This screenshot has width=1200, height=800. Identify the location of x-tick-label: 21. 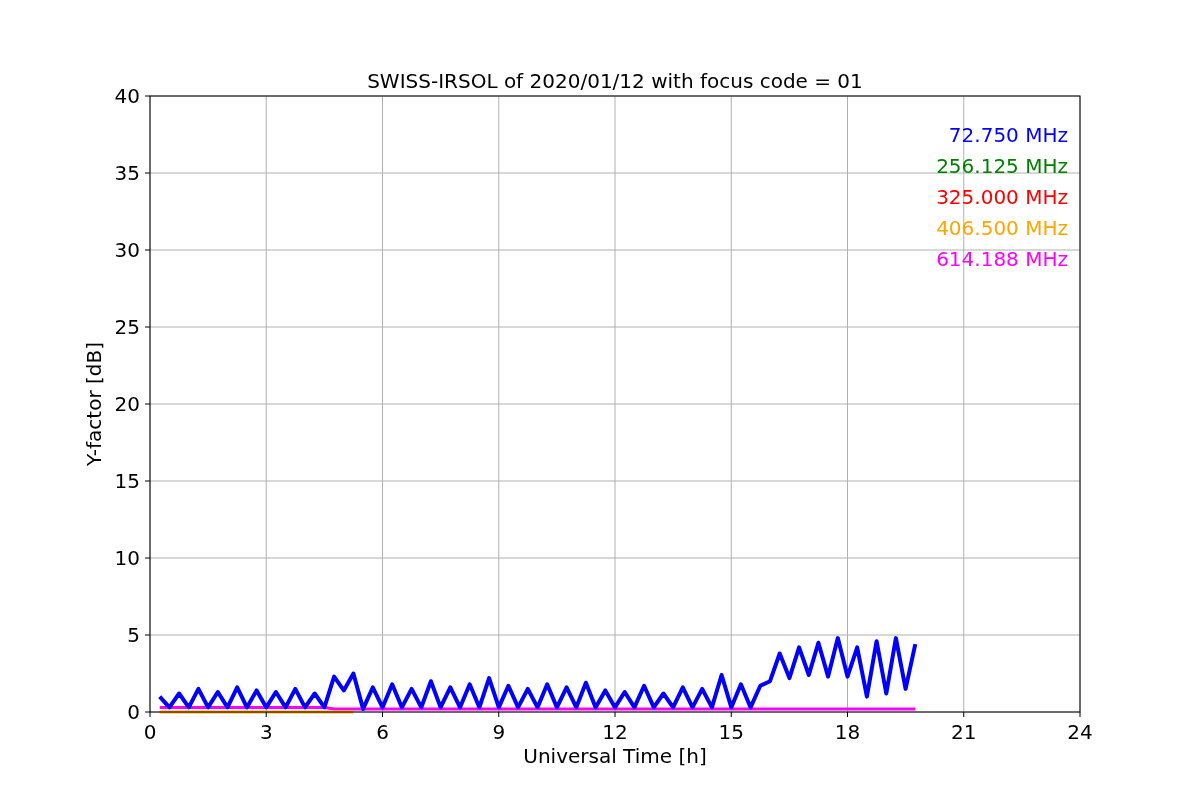
(964, 732).